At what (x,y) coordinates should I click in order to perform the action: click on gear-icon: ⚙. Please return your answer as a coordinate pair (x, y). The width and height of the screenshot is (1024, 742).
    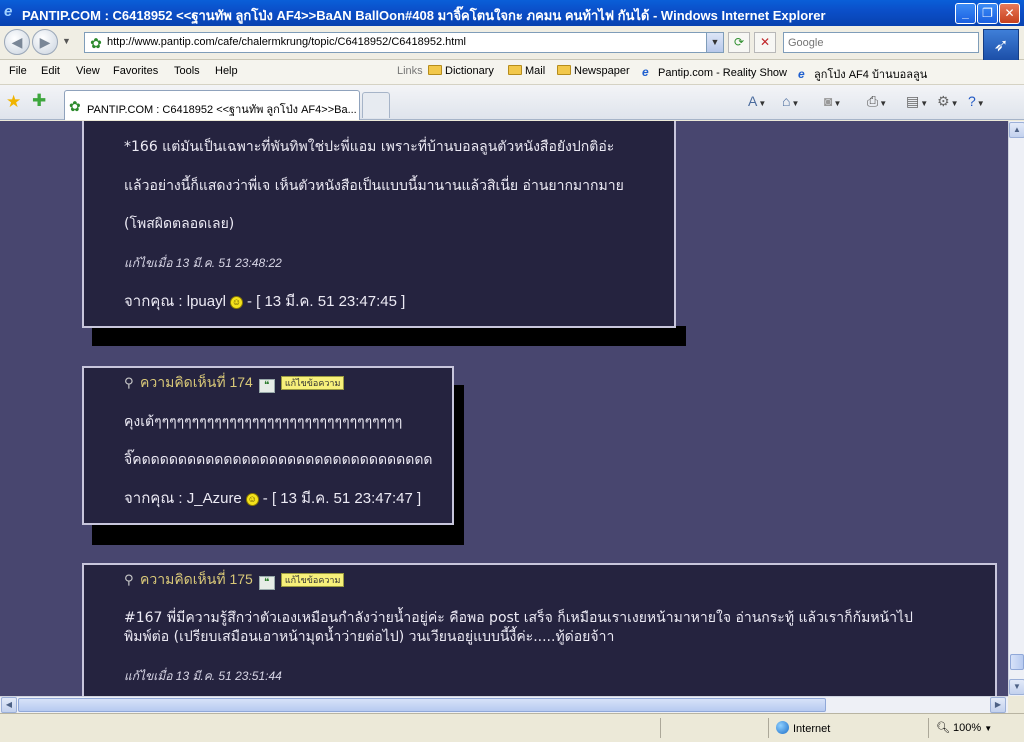
    Looking at the image, I should click on (943, 101).